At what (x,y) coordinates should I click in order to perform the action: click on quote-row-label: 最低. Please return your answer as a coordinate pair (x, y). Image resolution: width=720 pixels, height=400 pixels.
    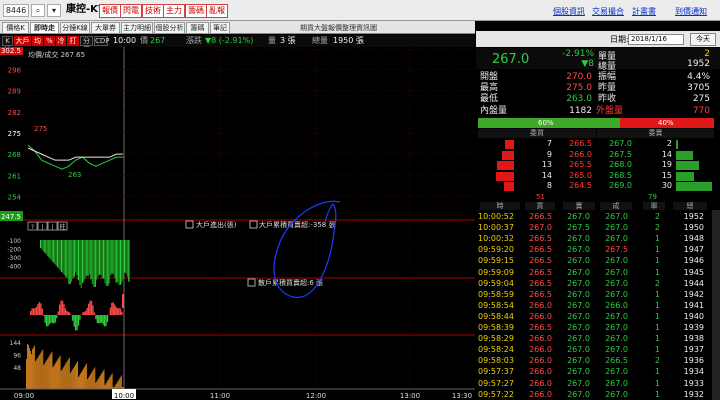
    Looking at the image, I should click on (489, 99).